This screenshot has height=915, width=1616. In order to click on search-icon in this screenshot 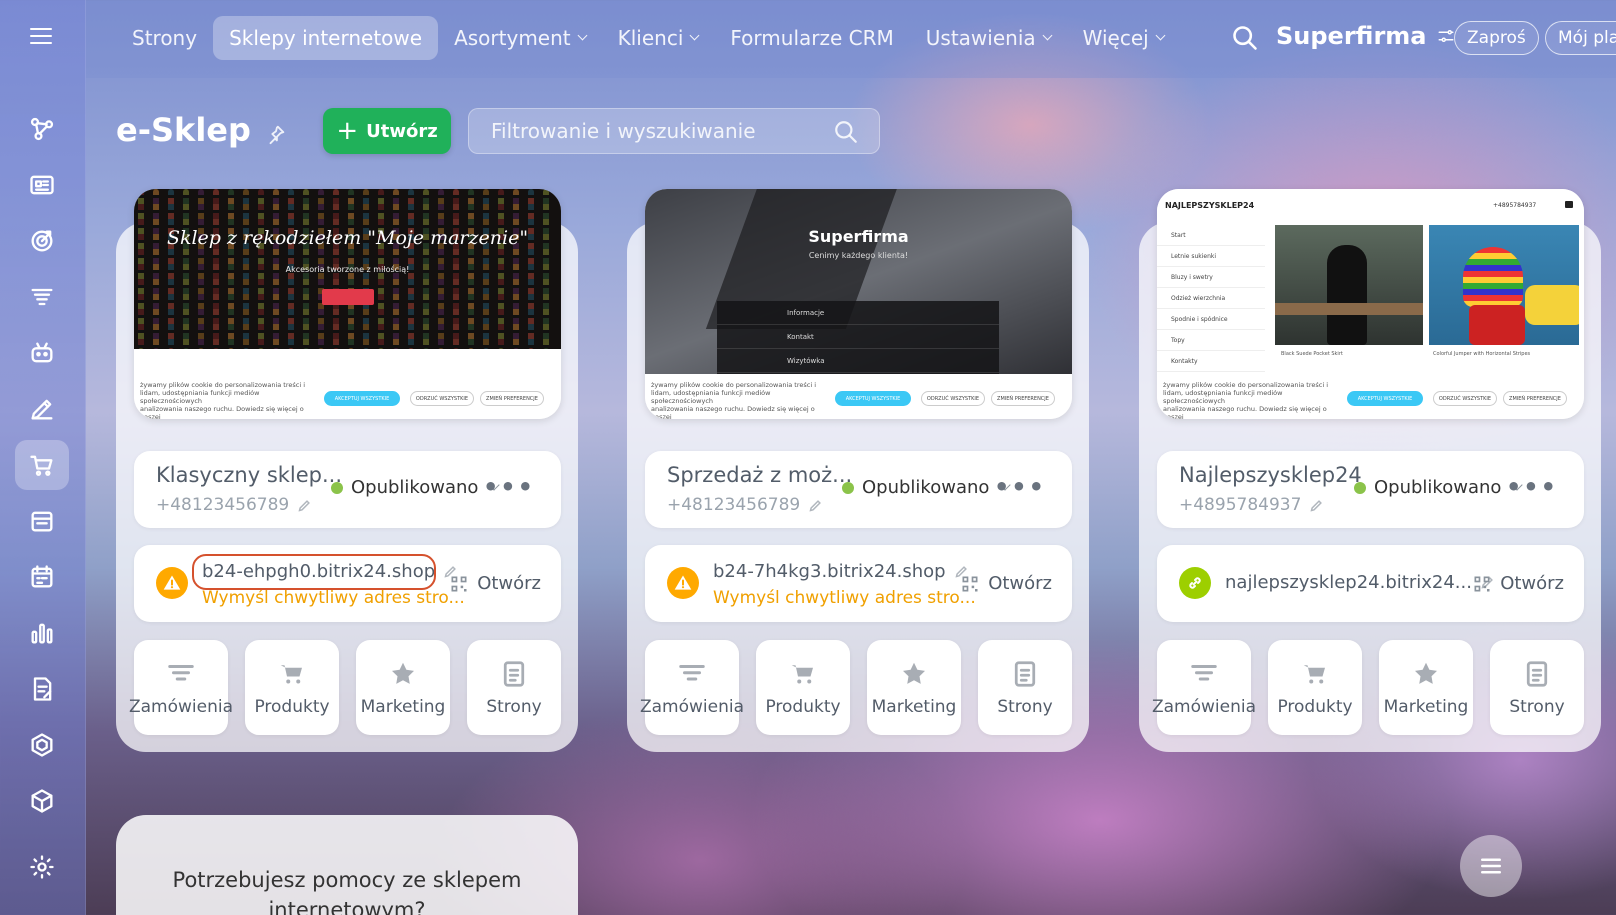, I will do `click(1245, 38)`.